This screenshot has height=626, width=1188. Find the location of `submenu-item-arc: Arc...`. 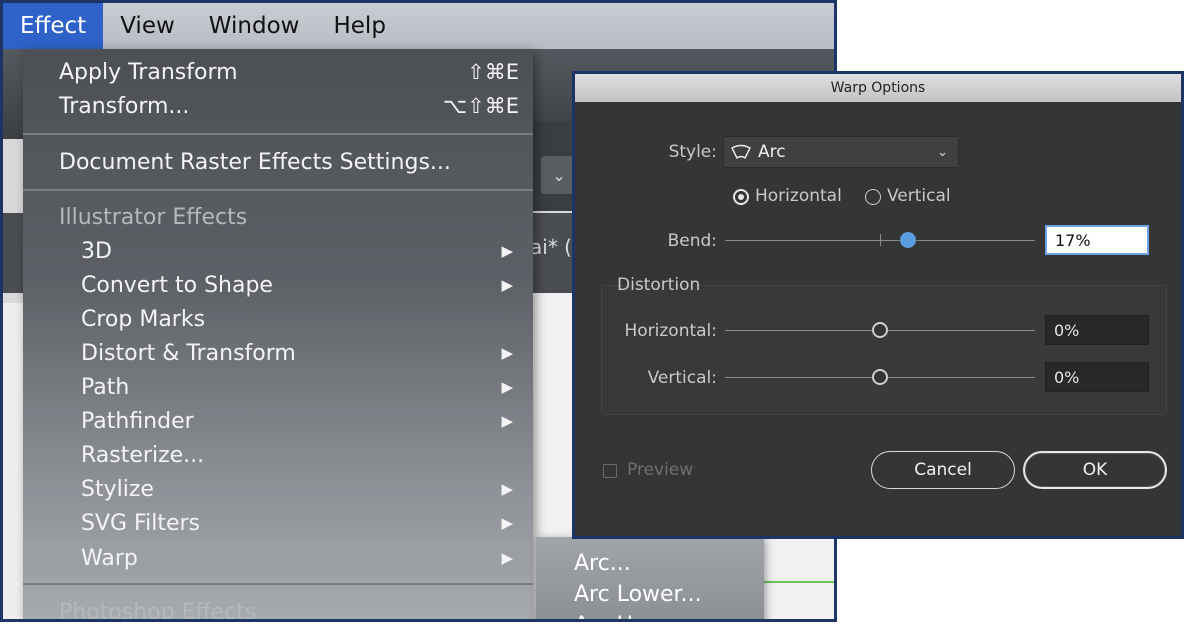

submenu-item-arc: Arc... is located at coordinates (602, 563).